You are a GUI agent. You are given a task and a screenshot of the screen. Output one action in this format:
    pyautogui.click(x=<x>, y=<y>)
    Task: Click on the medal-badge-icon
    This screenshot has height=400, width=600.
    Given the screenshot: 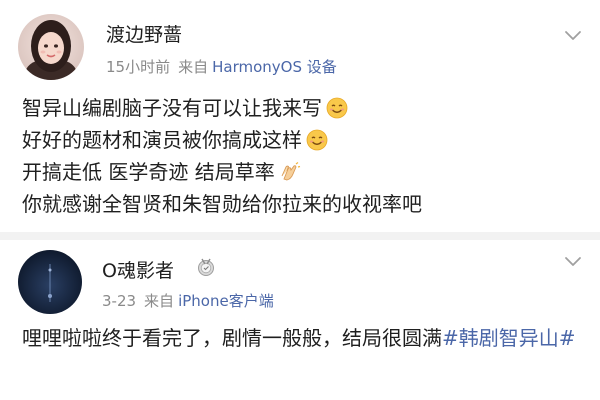 What is the action you would take?
    pyautogui.click(x=206, y=267)
    